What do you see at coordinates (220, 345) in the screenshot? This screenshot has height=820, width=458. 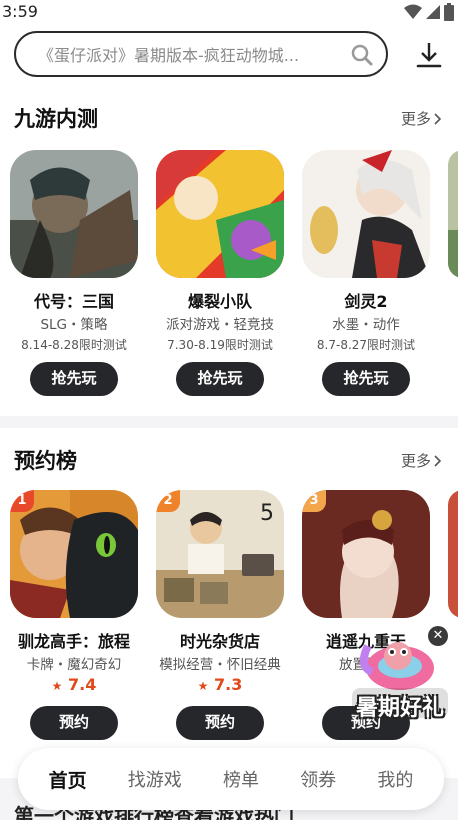 I see `game-test-date: 7.30-8.19限时测试` at bounding box center [220, 345].